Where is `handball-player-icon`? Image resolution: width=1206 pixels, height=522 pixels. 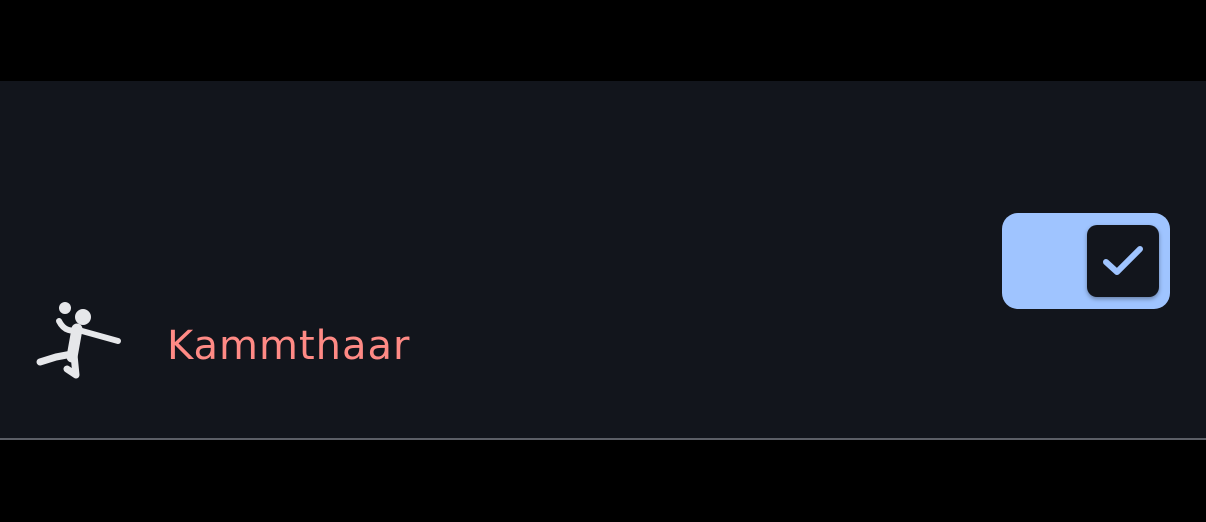
handball-player-icon is located at coordinates (78, 340).